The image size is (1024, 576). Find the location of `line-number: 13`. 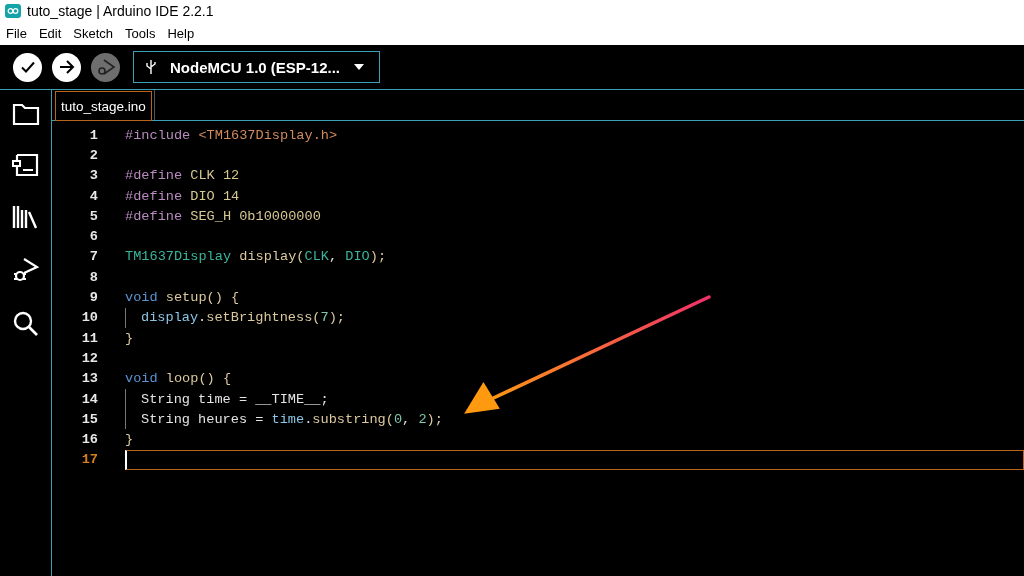

line-number: 13 is located at coordinates (89, 379).